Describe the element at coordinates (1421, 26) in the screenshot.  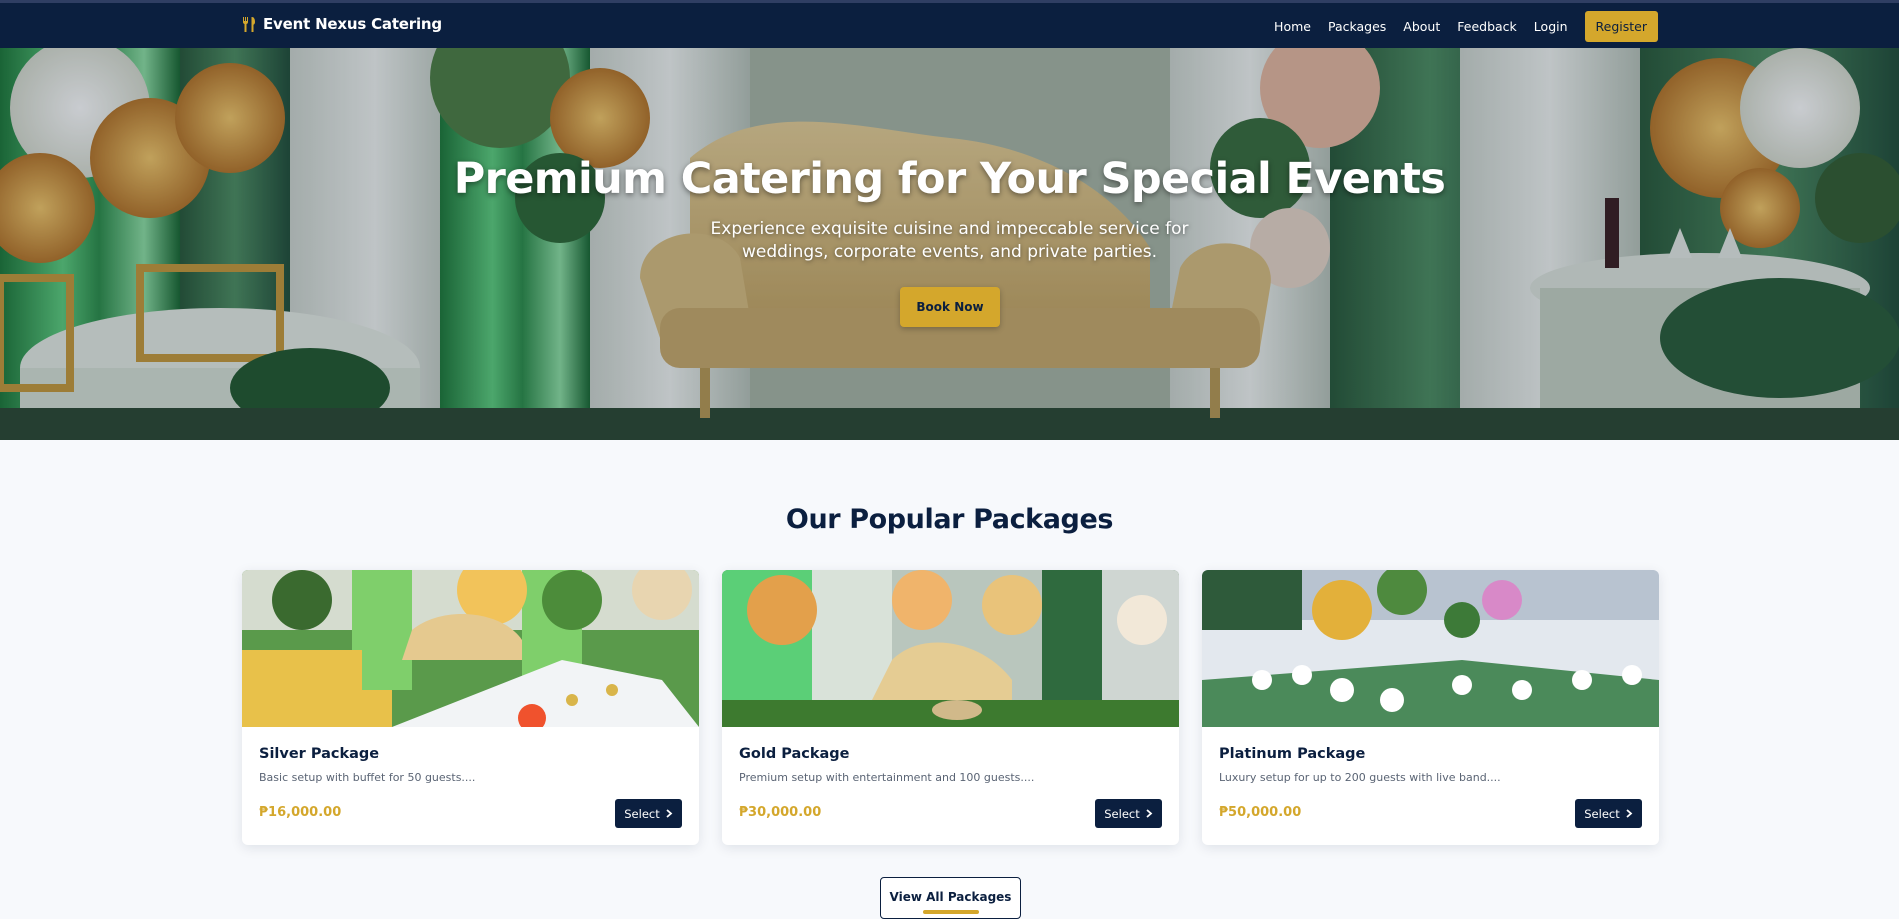
I see `nav-link-about: About` at that location.